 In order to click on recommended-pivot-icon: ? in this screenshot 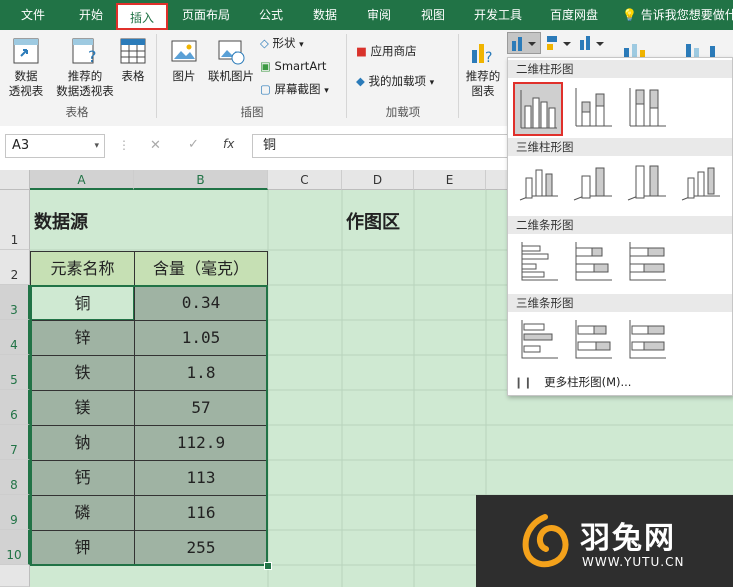, I will do `click(84, 52)`.